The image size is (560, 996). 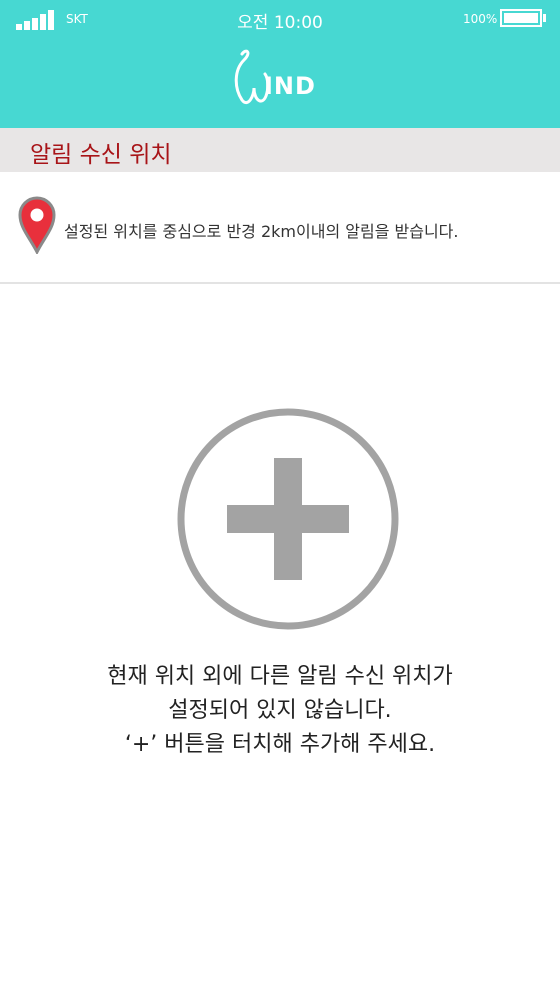 I want to click on empty-message-line-2: 설정되어 있지 않습니다., so click(x=280, y=710).